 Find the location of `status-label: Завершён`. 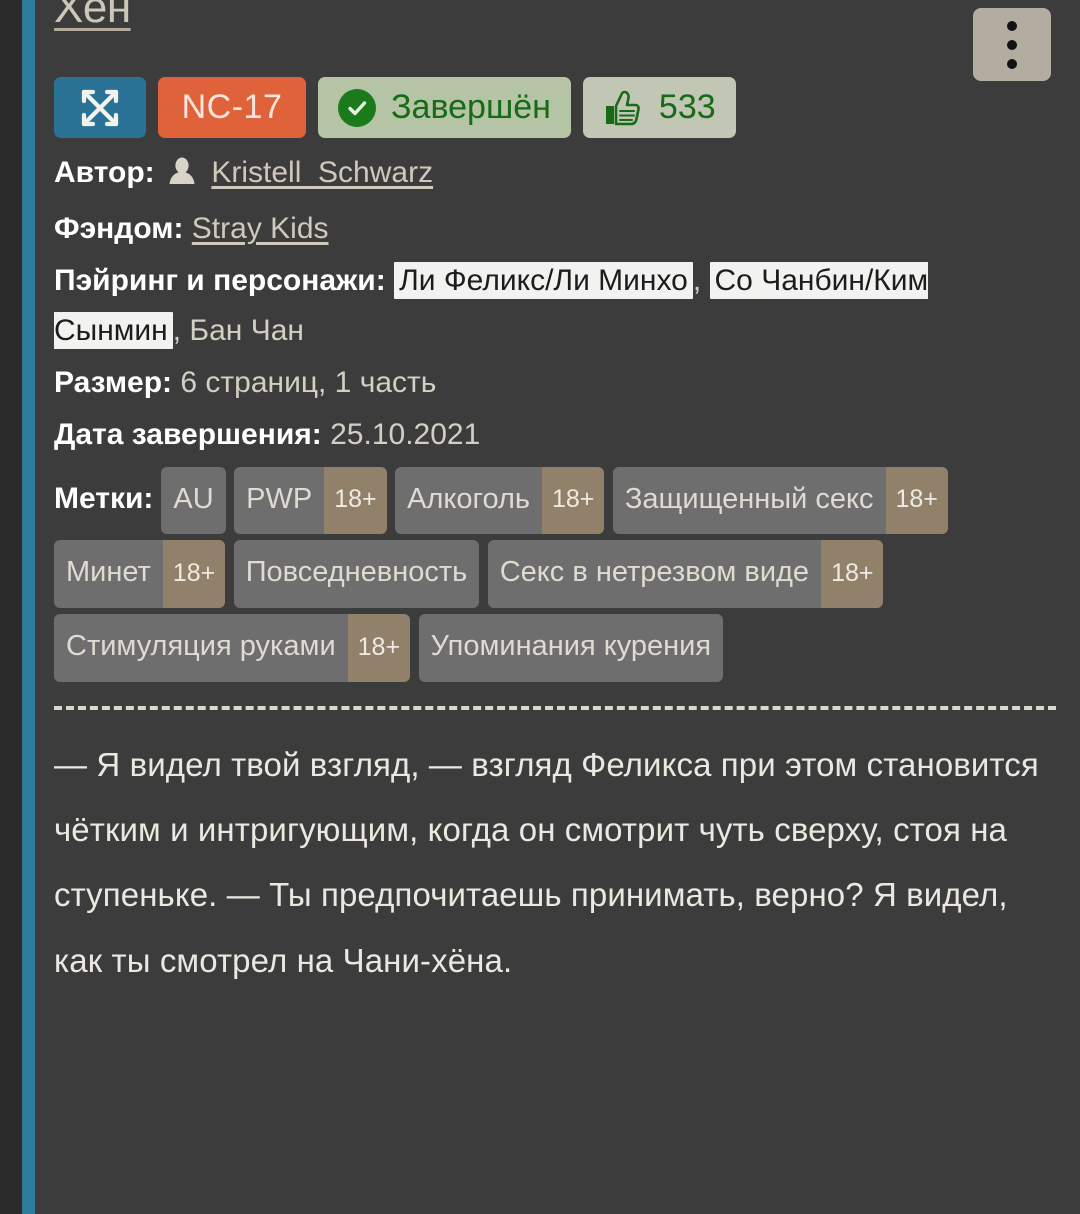

status-label: Завершён is located at coordinates (471, 107).